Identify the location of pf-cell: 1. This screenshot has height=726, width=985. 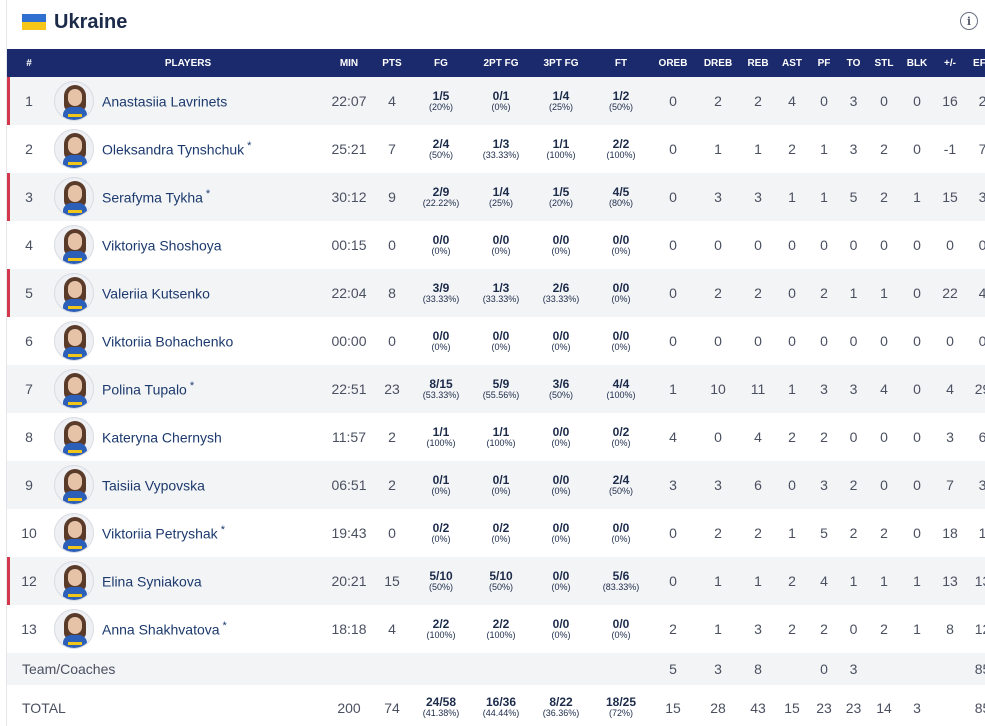
(824, 149).